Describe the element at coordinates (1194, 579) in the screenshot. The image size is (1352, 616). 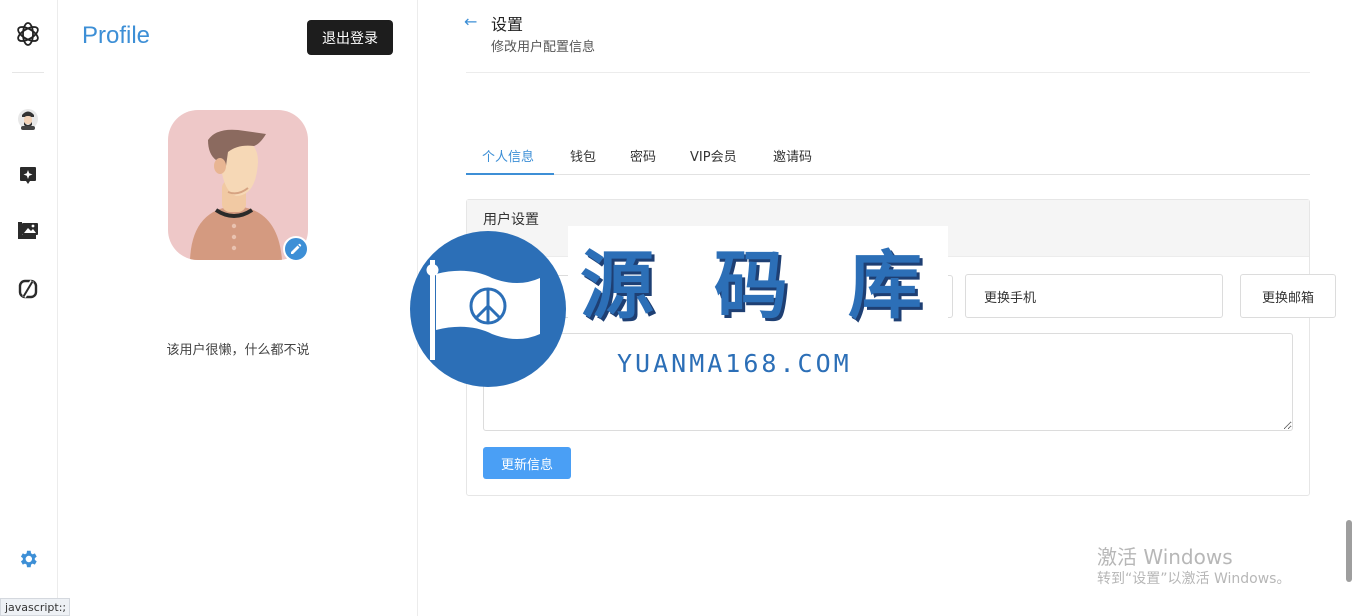
I see `activate-windows-hint: 转到“设置”以激活 Windows。` at that location.